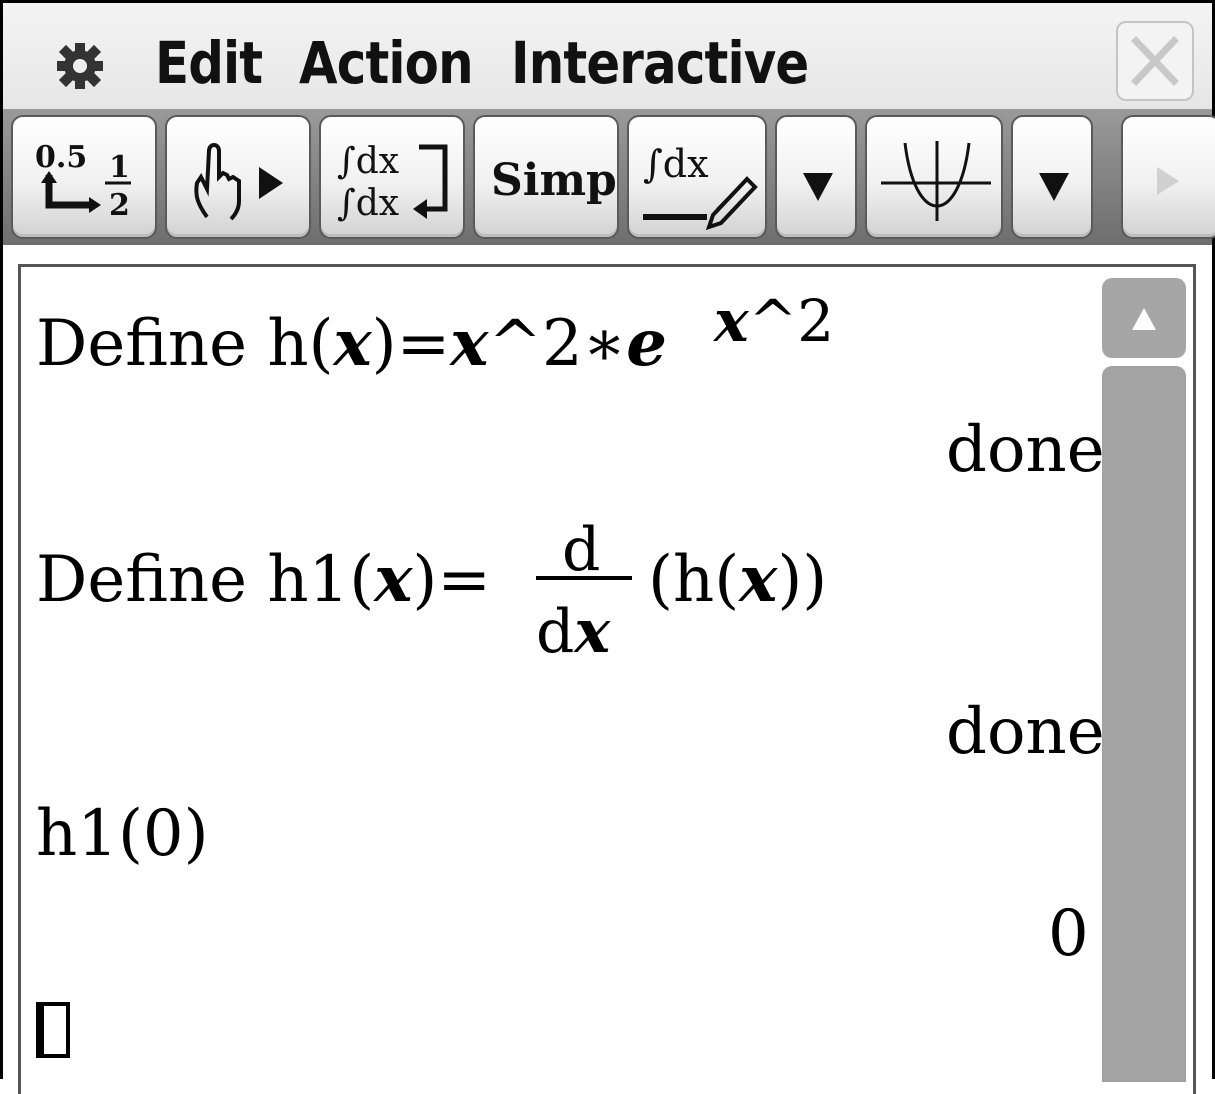 This screenshot has height=1094, width=1215. I want to click on chevron-up-icon, so click(1144, 319).